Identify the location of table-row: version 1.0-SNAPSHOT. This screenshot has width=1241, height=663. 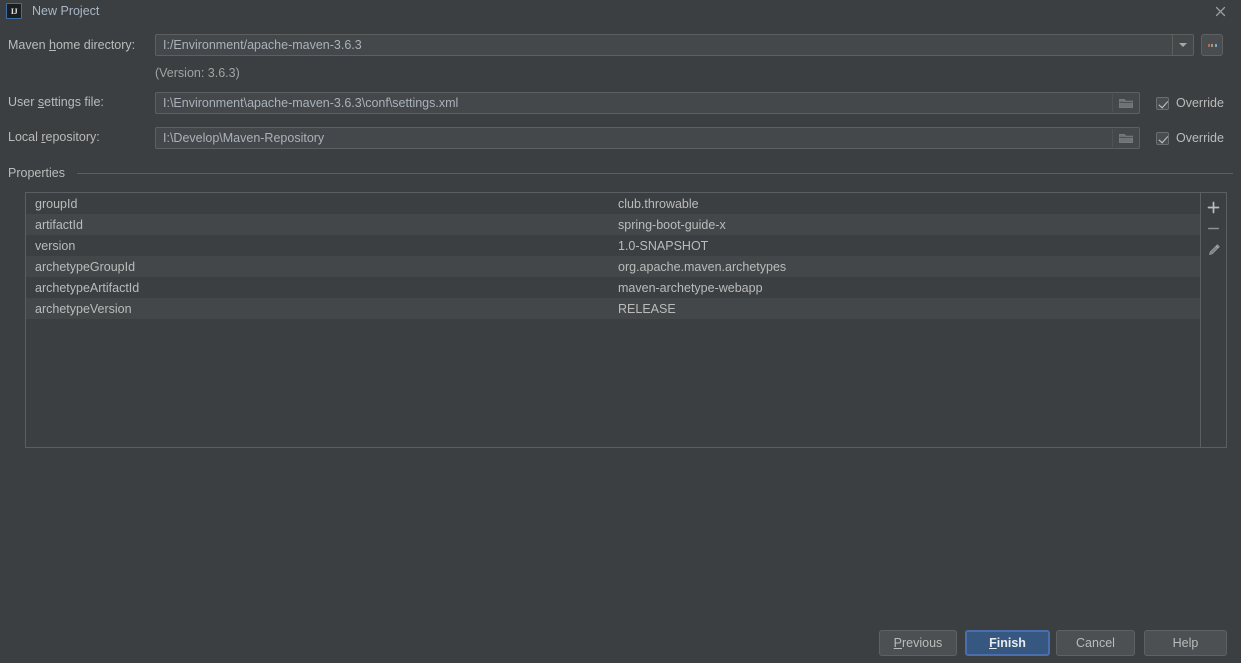
(613, 245).